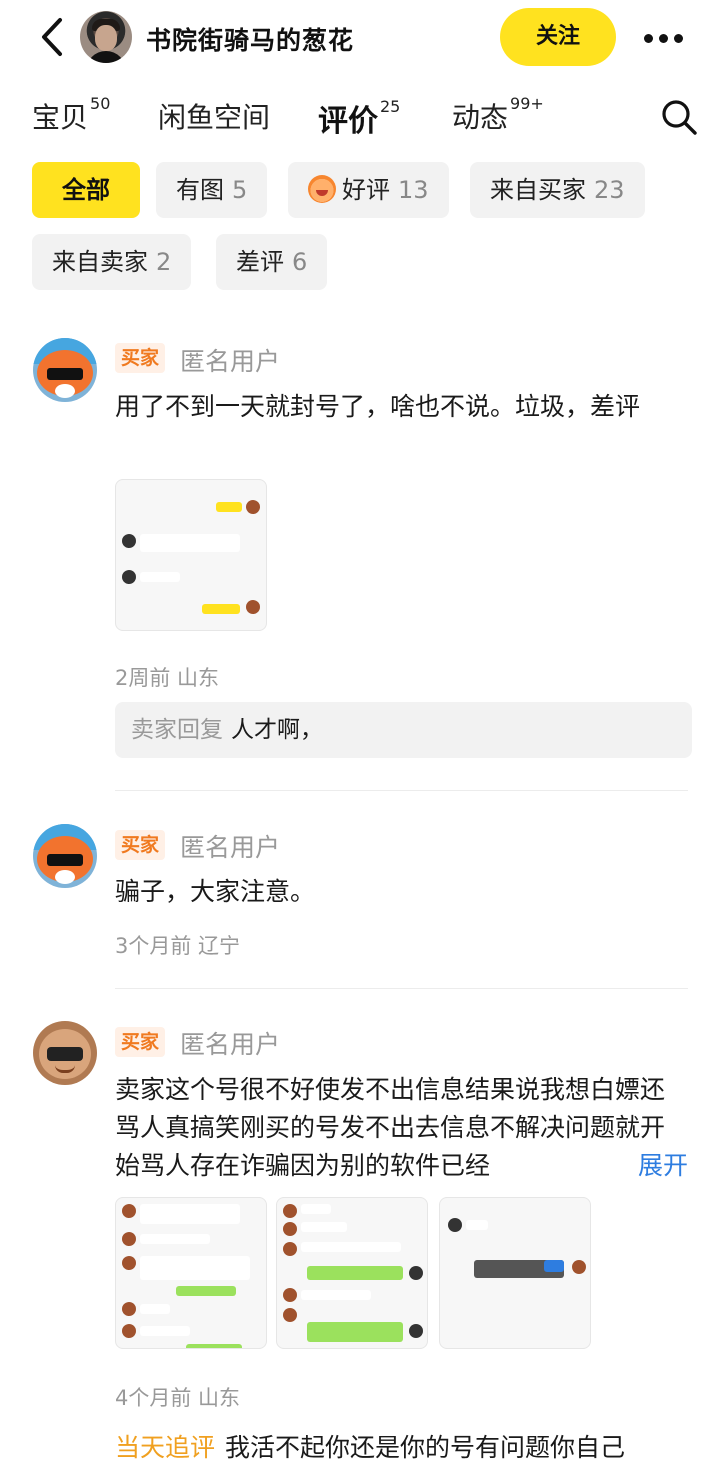 This screenshot has width=720, height=1461. Describe the element at coordinates (664, 38) in the screenshot. I see `more-button` at that location.